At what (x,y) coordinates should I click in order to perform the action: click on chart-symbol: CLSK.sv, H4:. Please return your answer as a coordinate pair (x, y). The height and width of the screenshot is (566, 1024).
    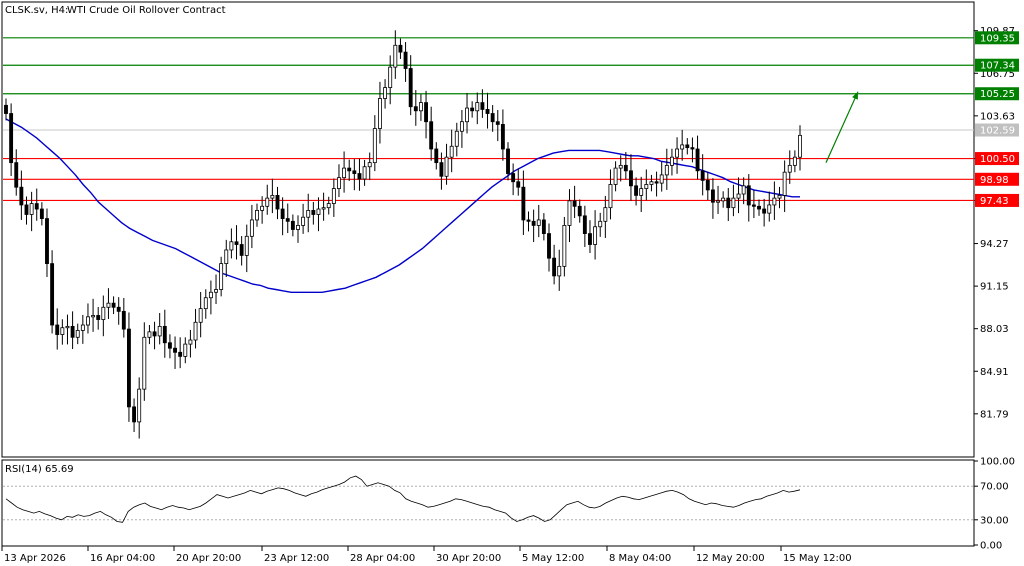
    Looking at the image, I should click on (36, 10).